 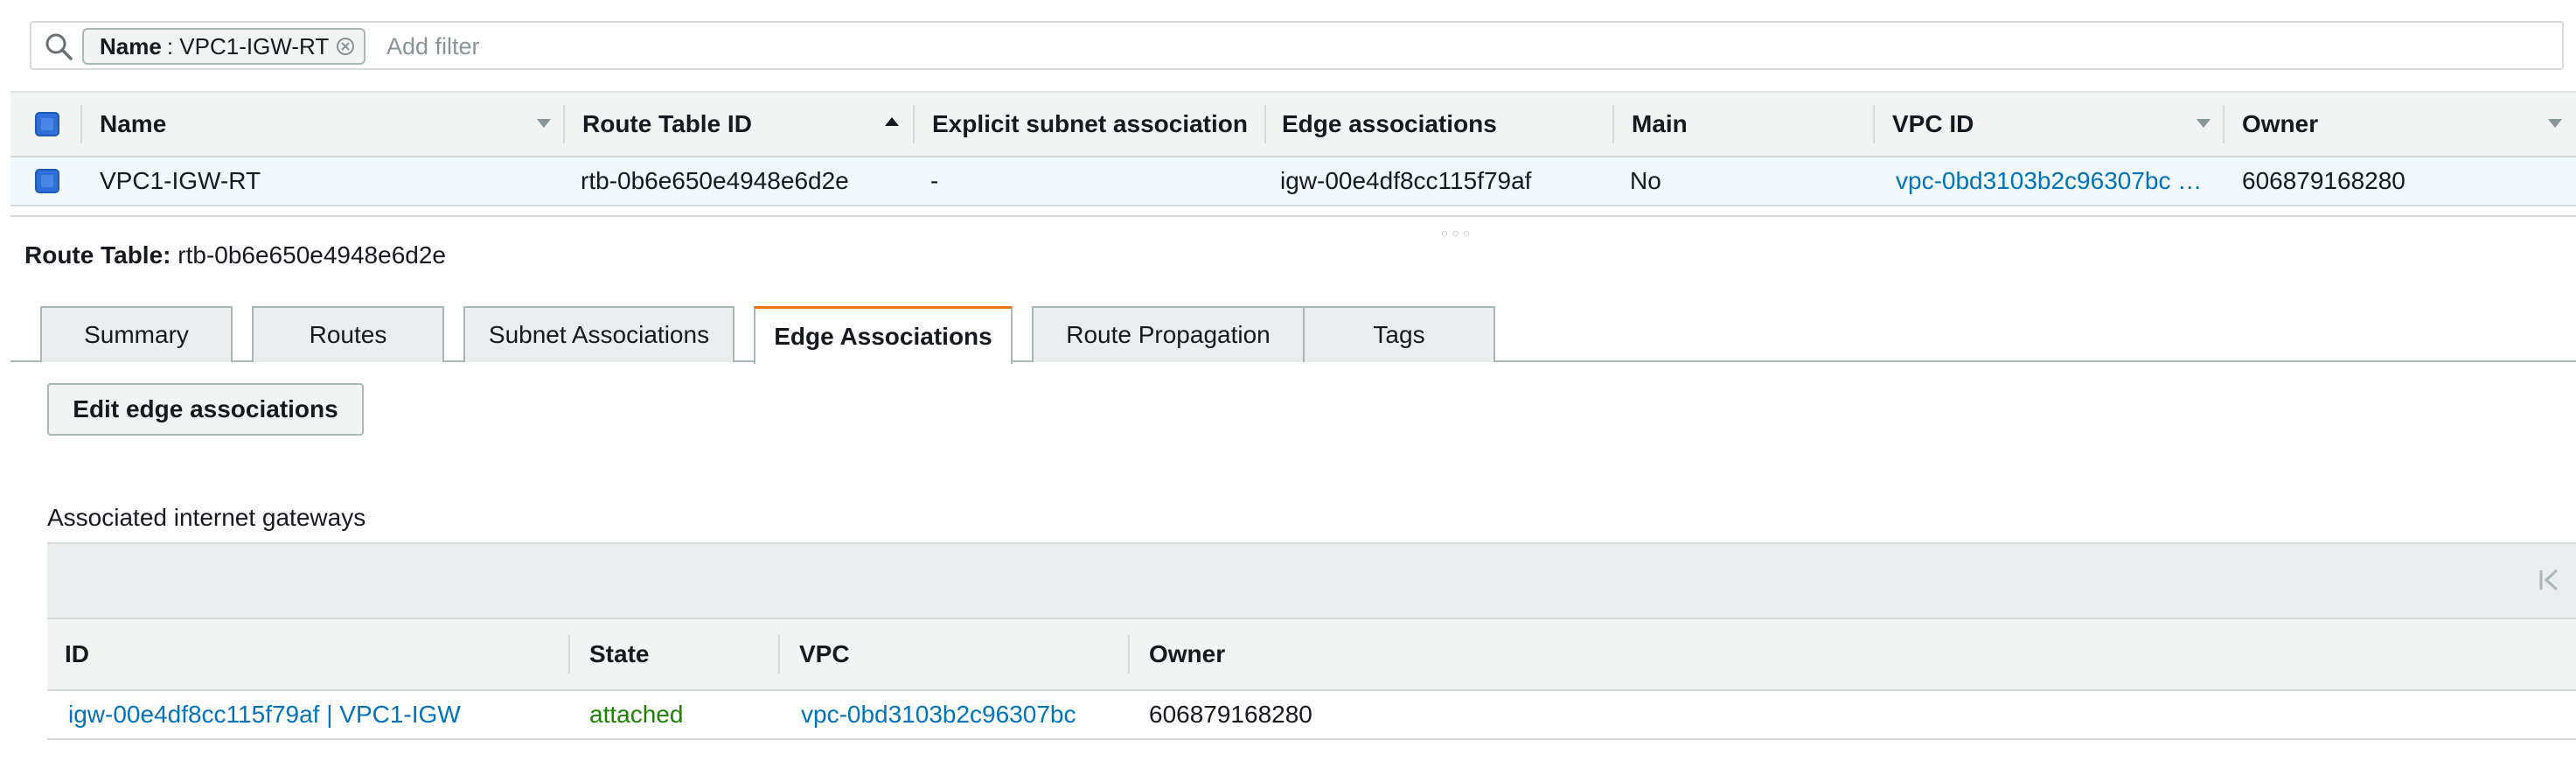 I want to click on gateway-state: attached, so click(x=636, y=714).